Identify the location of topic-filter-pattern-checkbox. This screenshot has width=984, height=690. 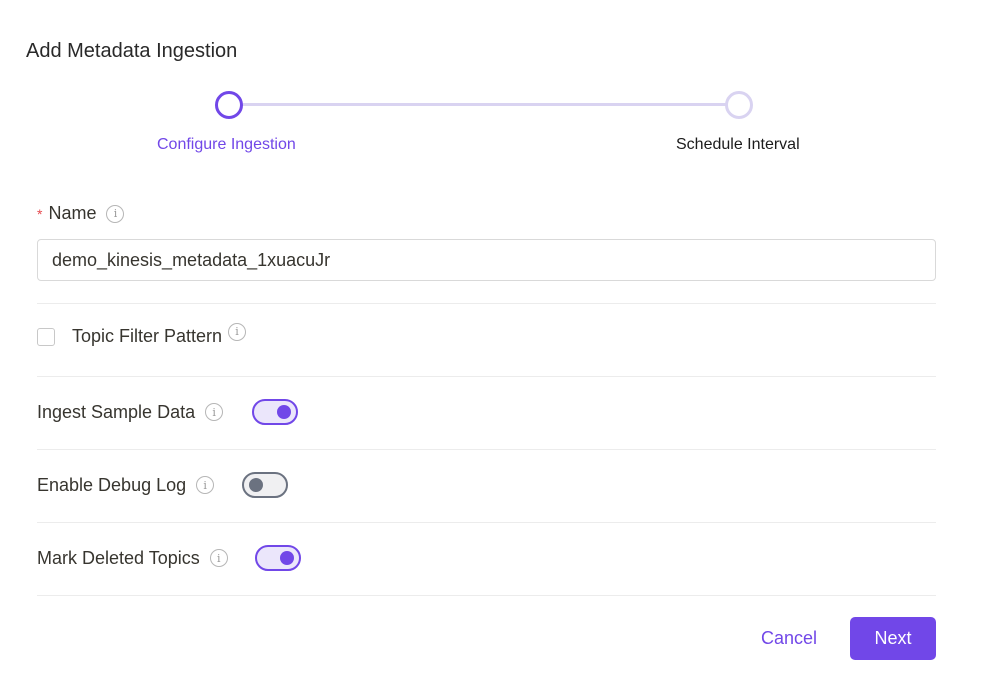
(46, 336).